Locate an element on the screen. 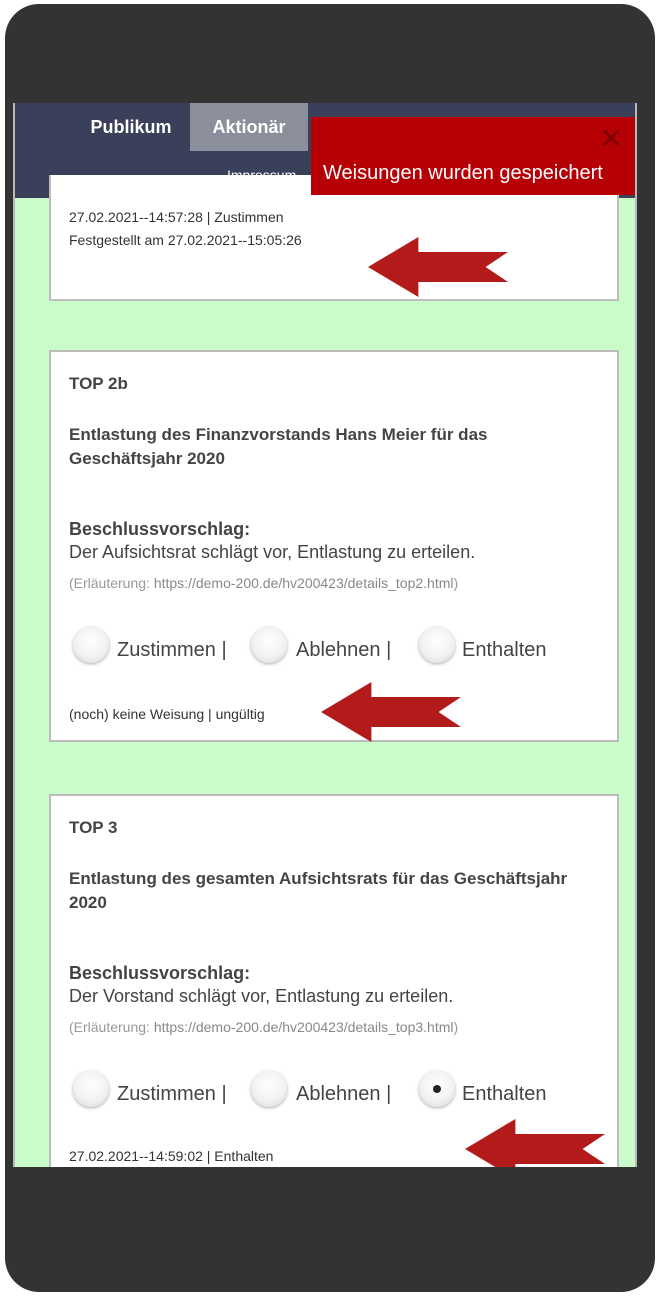 Image resolution: width=659 pixels, height=1296 pixels. notification-message: Weisungen wurden gespeichert is located at coordinates (463, 173).